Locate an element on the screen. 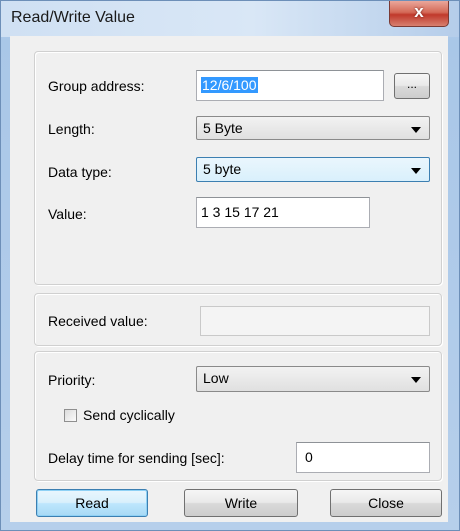  close-icon: x is located at coordinates (419, 11).